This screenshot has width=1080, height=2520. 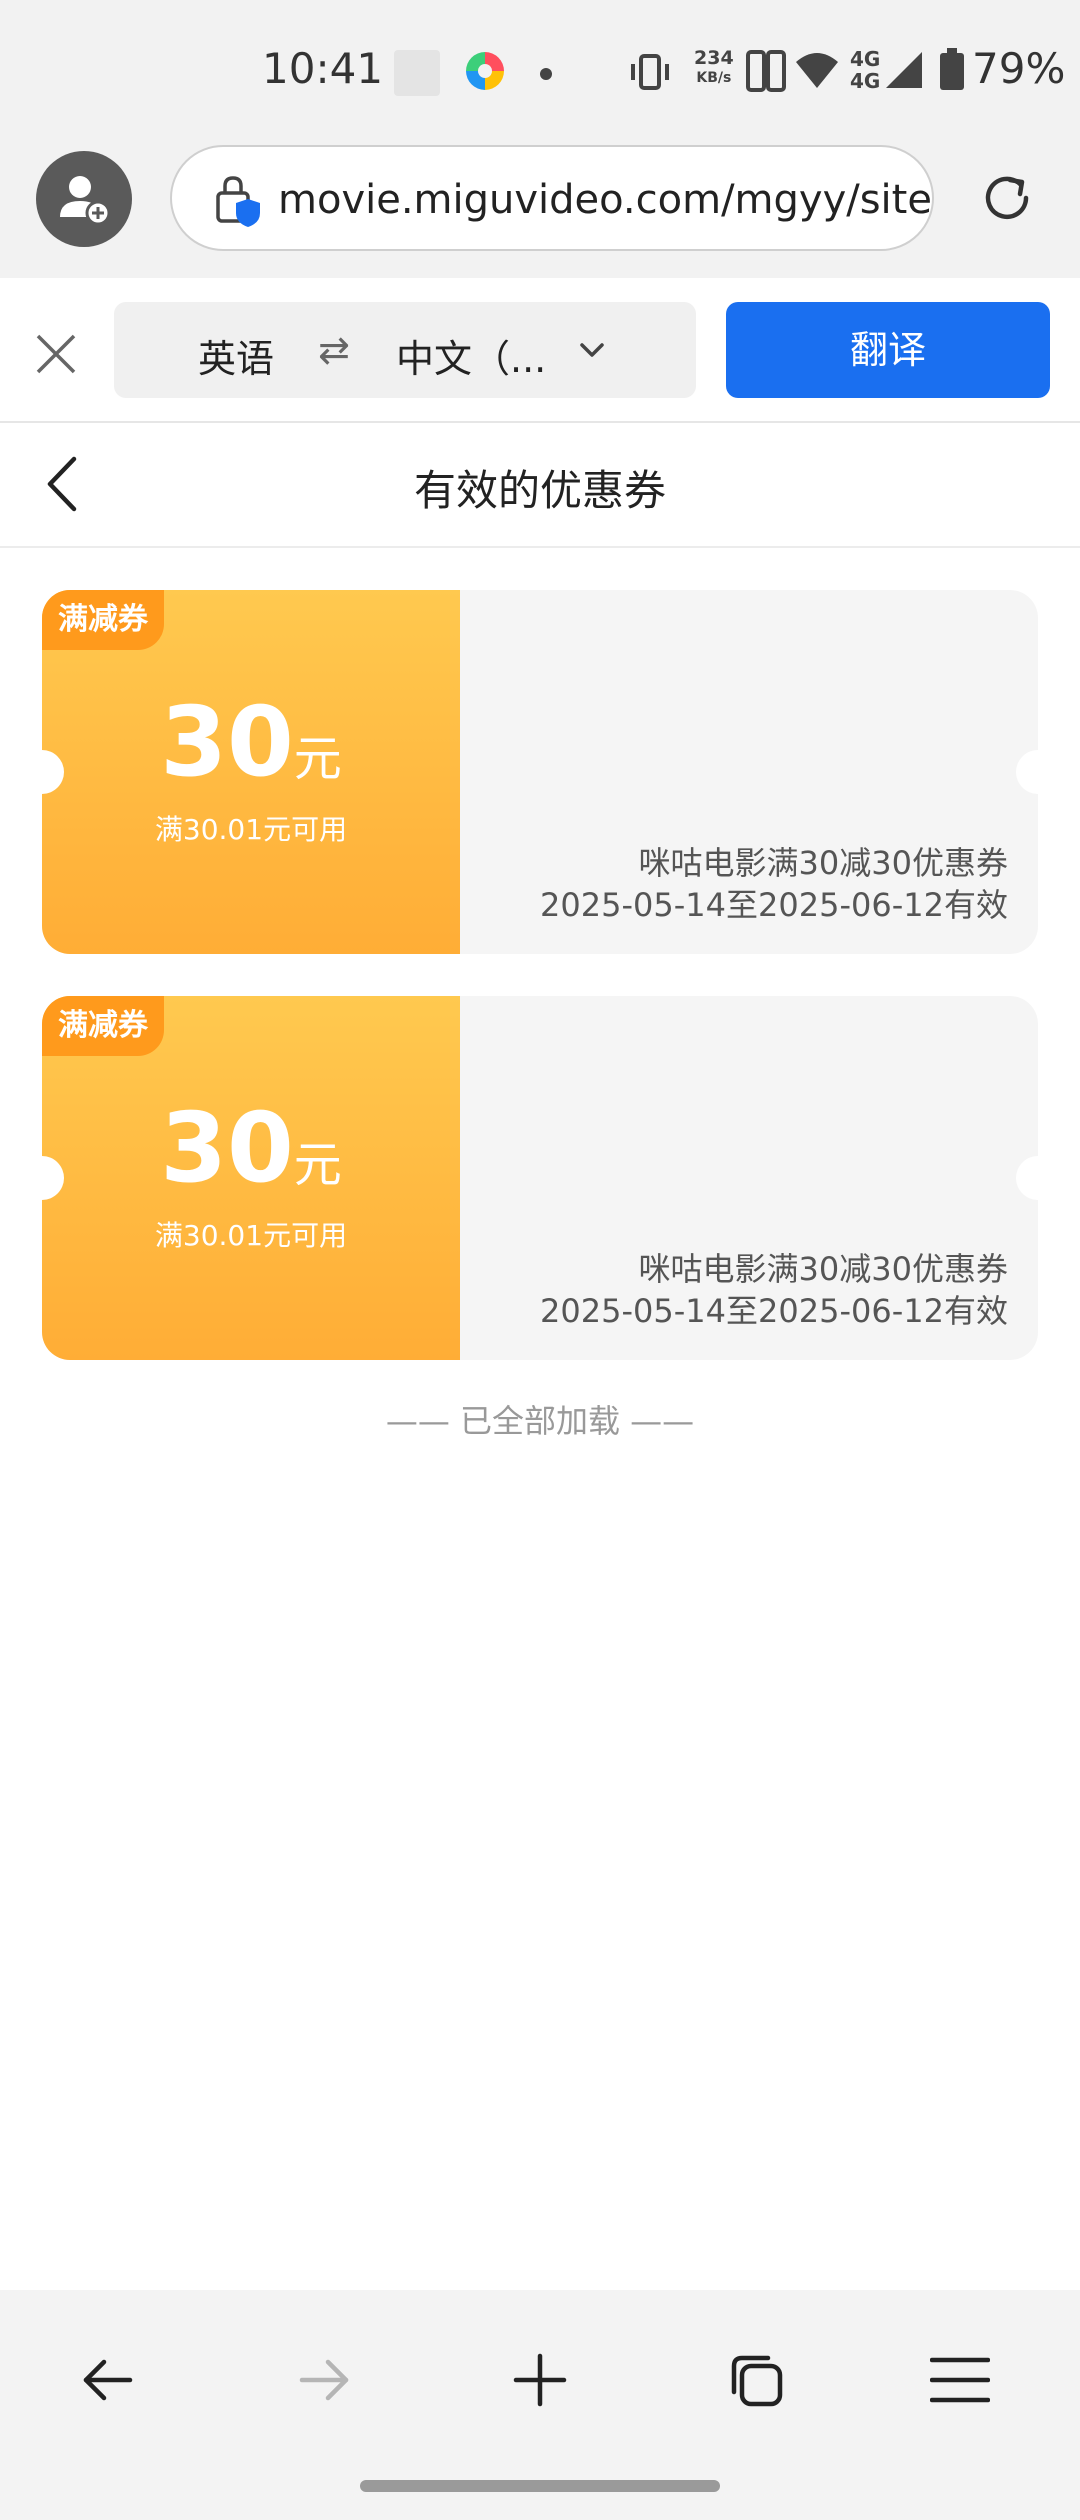 I want to click on home-indicator, so click(x=540, y=2486).